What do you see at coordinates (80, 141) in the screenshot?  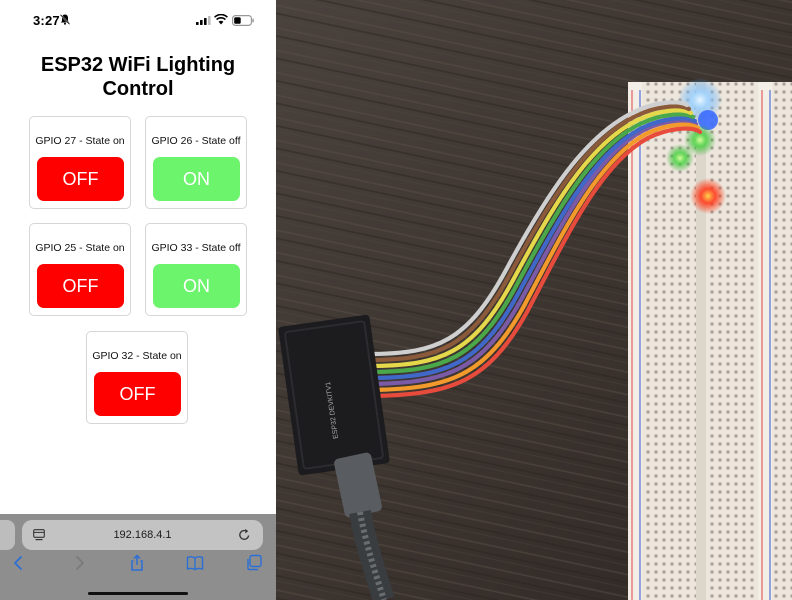 I see `gpio-27-state-label: GPIO 27 - State on` at bounding box center [80, 141].